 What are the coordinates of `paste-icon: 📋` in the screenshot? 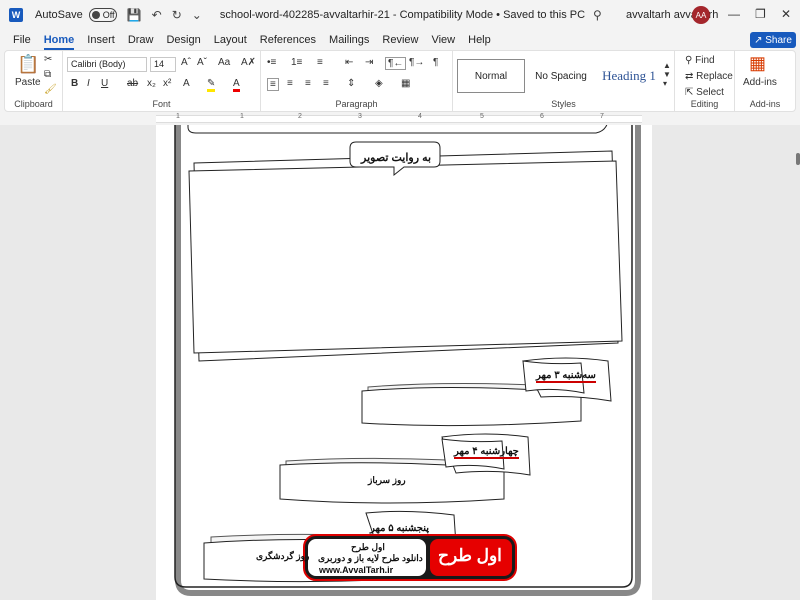 It's located at (28, 64).